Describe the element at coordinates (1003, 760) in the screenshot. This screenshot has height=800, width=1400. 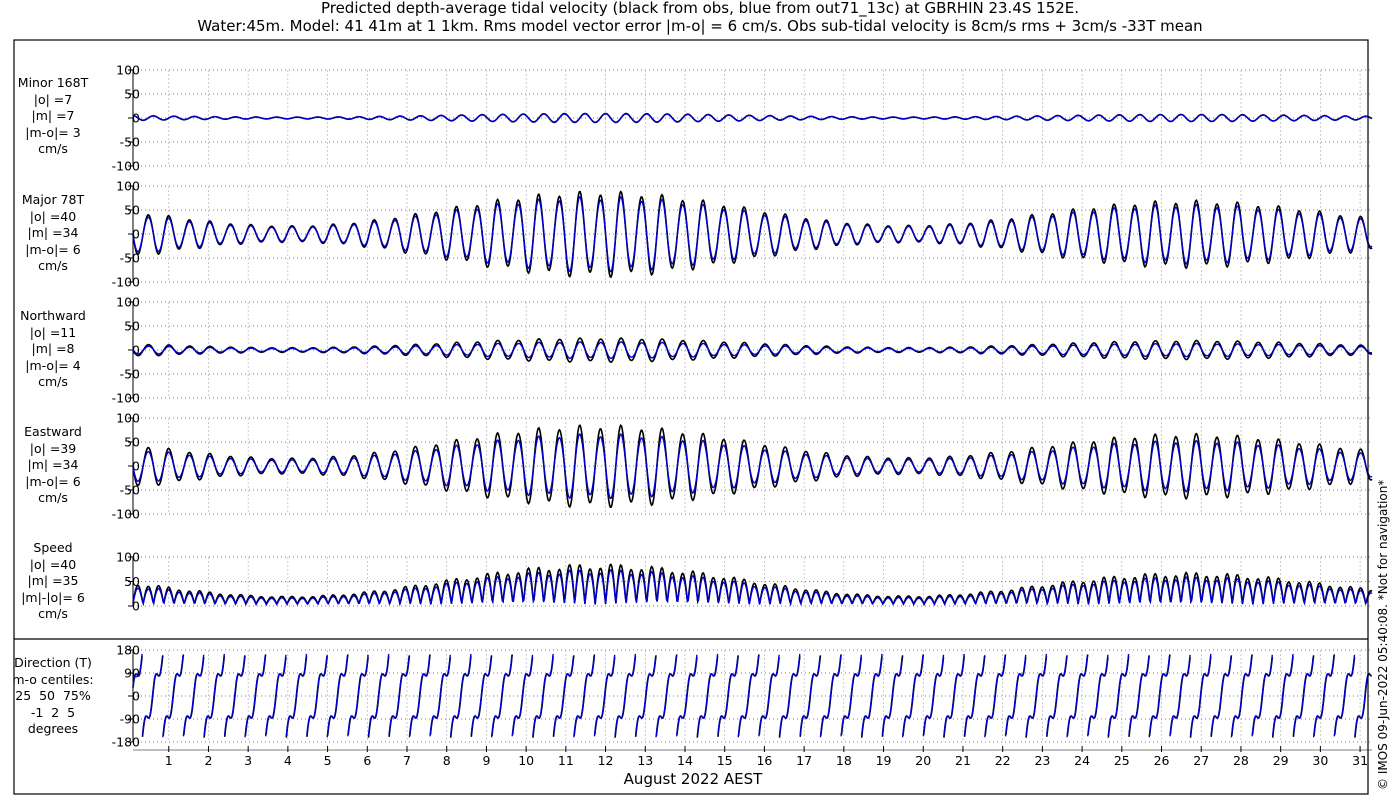
I see `x-tick-label: 22` at that location.